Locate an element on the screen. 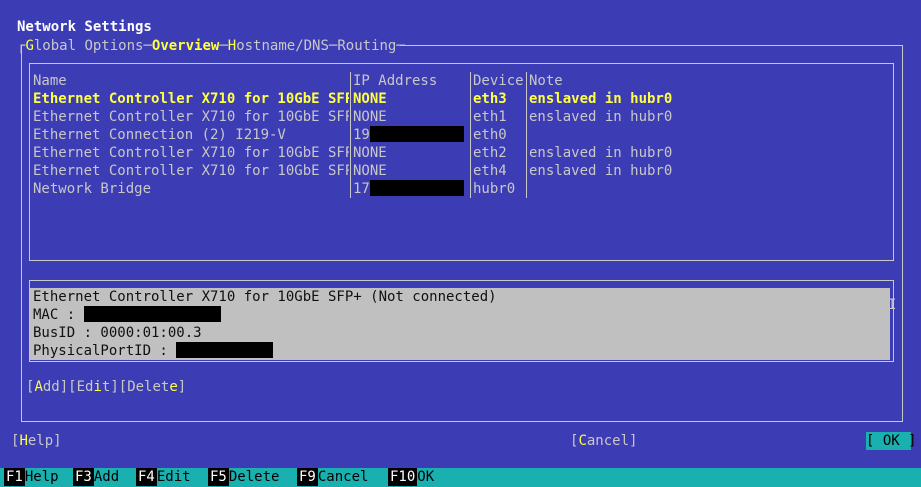 Image resolution: width=921 pixels, height=487 pixels. table-row: Ethernet Connection (2) I219-V 19 eth0 is located at coordinates (453, 135).